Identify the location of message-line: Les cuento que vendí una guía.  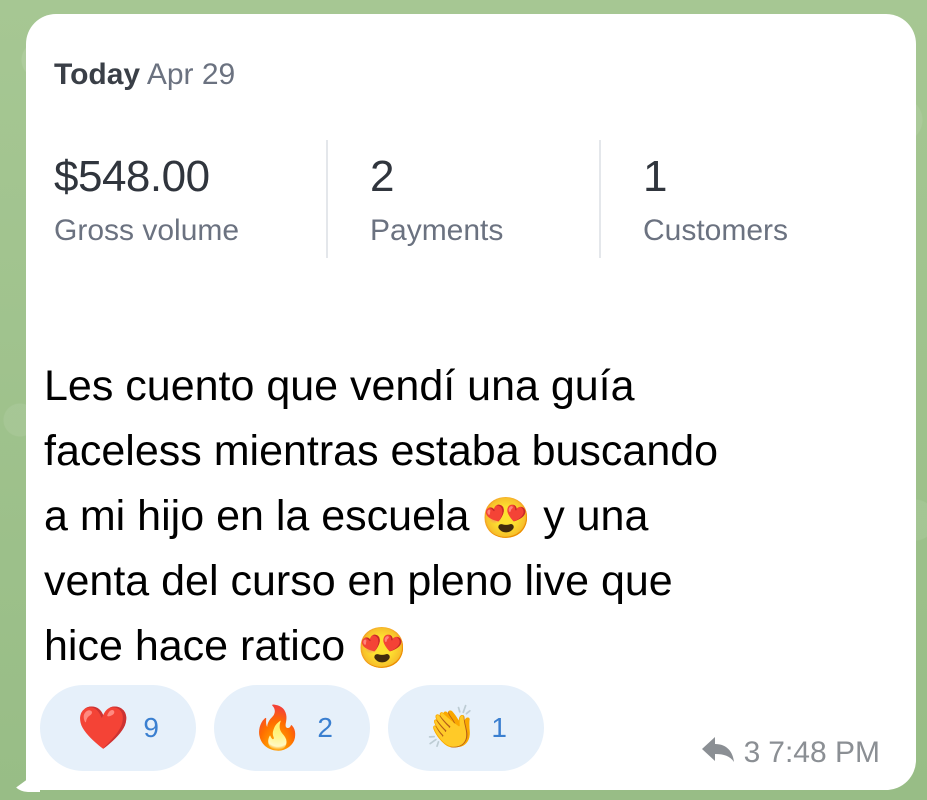
(339, 386).